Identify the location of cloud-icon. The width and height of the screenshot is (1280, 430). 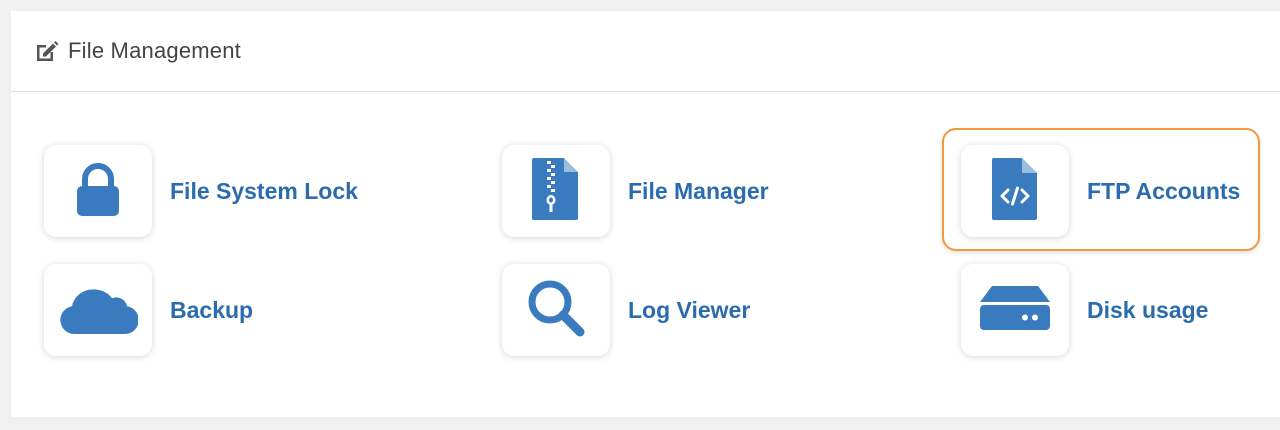
(98, 310).